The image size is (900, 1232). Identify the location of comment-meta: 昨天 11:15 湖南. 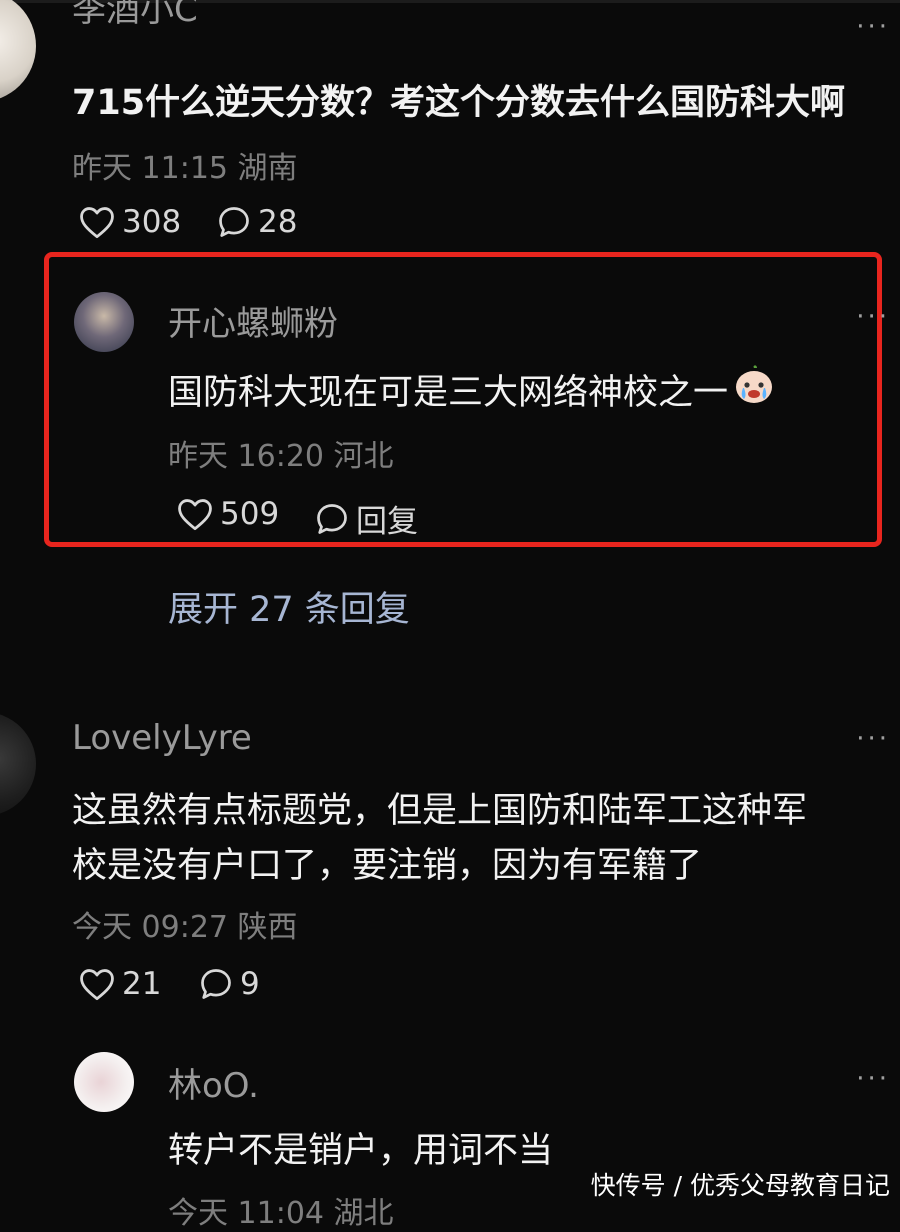
(185, 165).